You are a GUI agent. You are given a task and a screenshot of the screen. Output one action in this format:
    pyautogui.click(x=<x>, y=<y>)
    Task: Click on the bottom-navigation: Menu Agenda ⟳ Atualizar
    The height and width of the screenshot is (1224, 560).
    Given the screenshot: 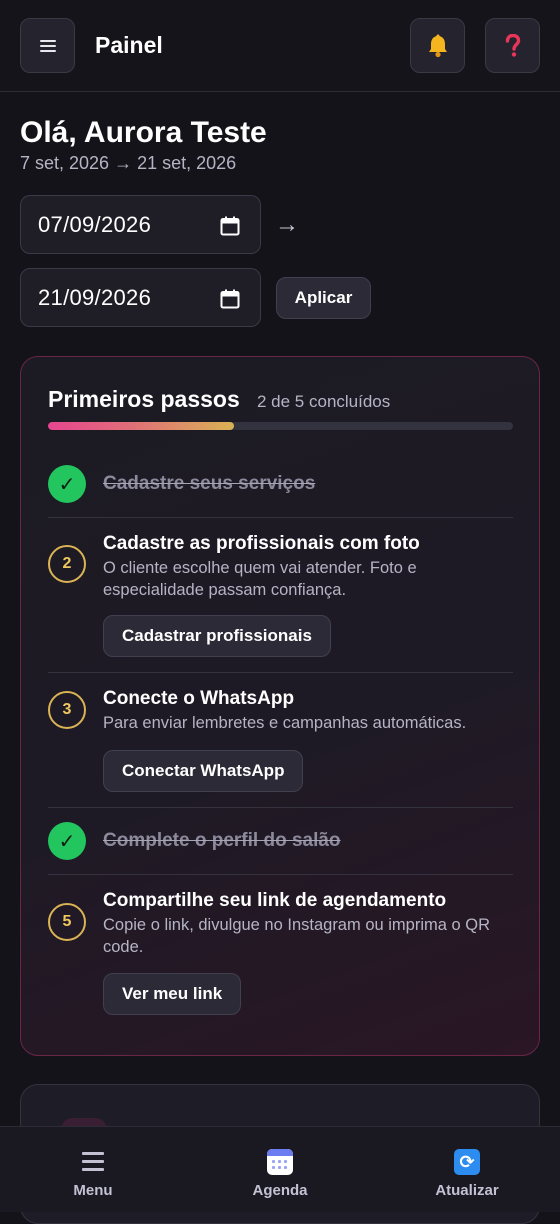 What is the action you would take?
    pyautogui.click(x=280, y=1169)
    